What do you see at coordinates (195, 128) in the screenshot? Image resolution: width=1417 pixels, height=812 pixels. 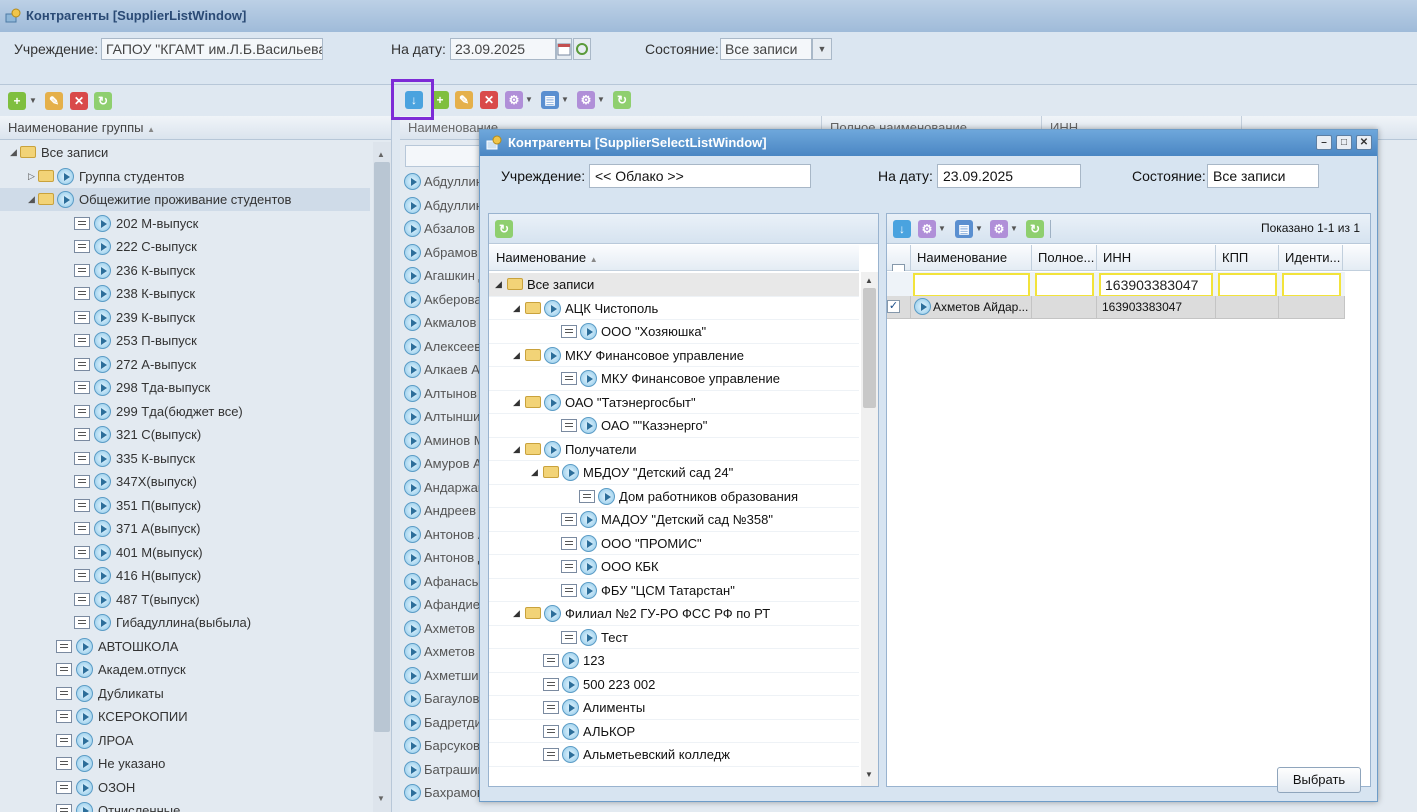 I see `group-column-header: Наименование группы ▲` at bounding box center [195, 128].